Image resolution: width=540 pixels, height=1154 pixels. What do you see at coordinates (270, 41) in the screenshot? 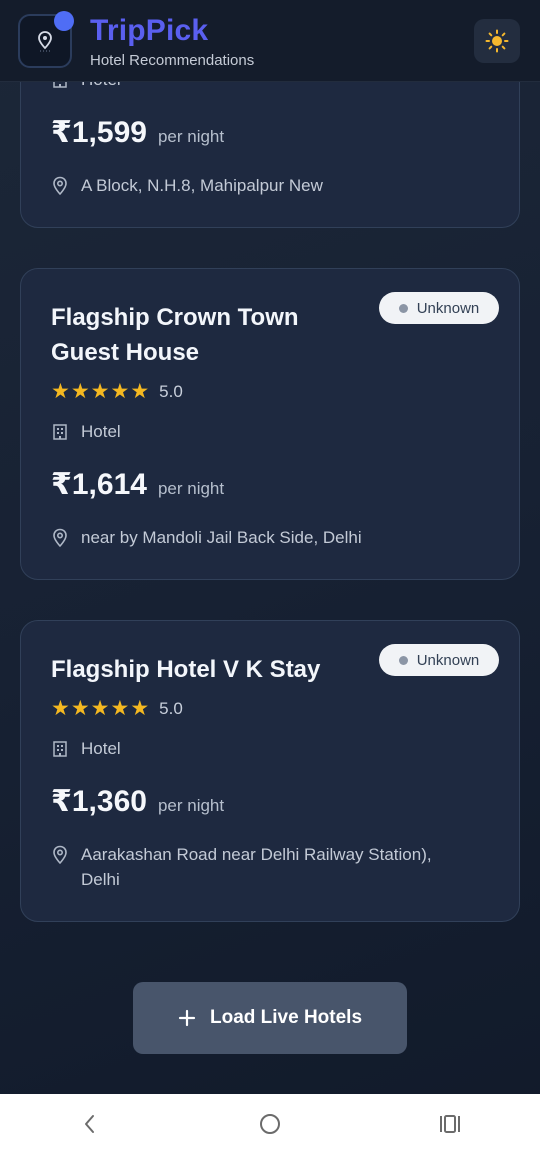
I see `app-header: TripPick Hotel Recommendations` at bounding box center [270, 41].